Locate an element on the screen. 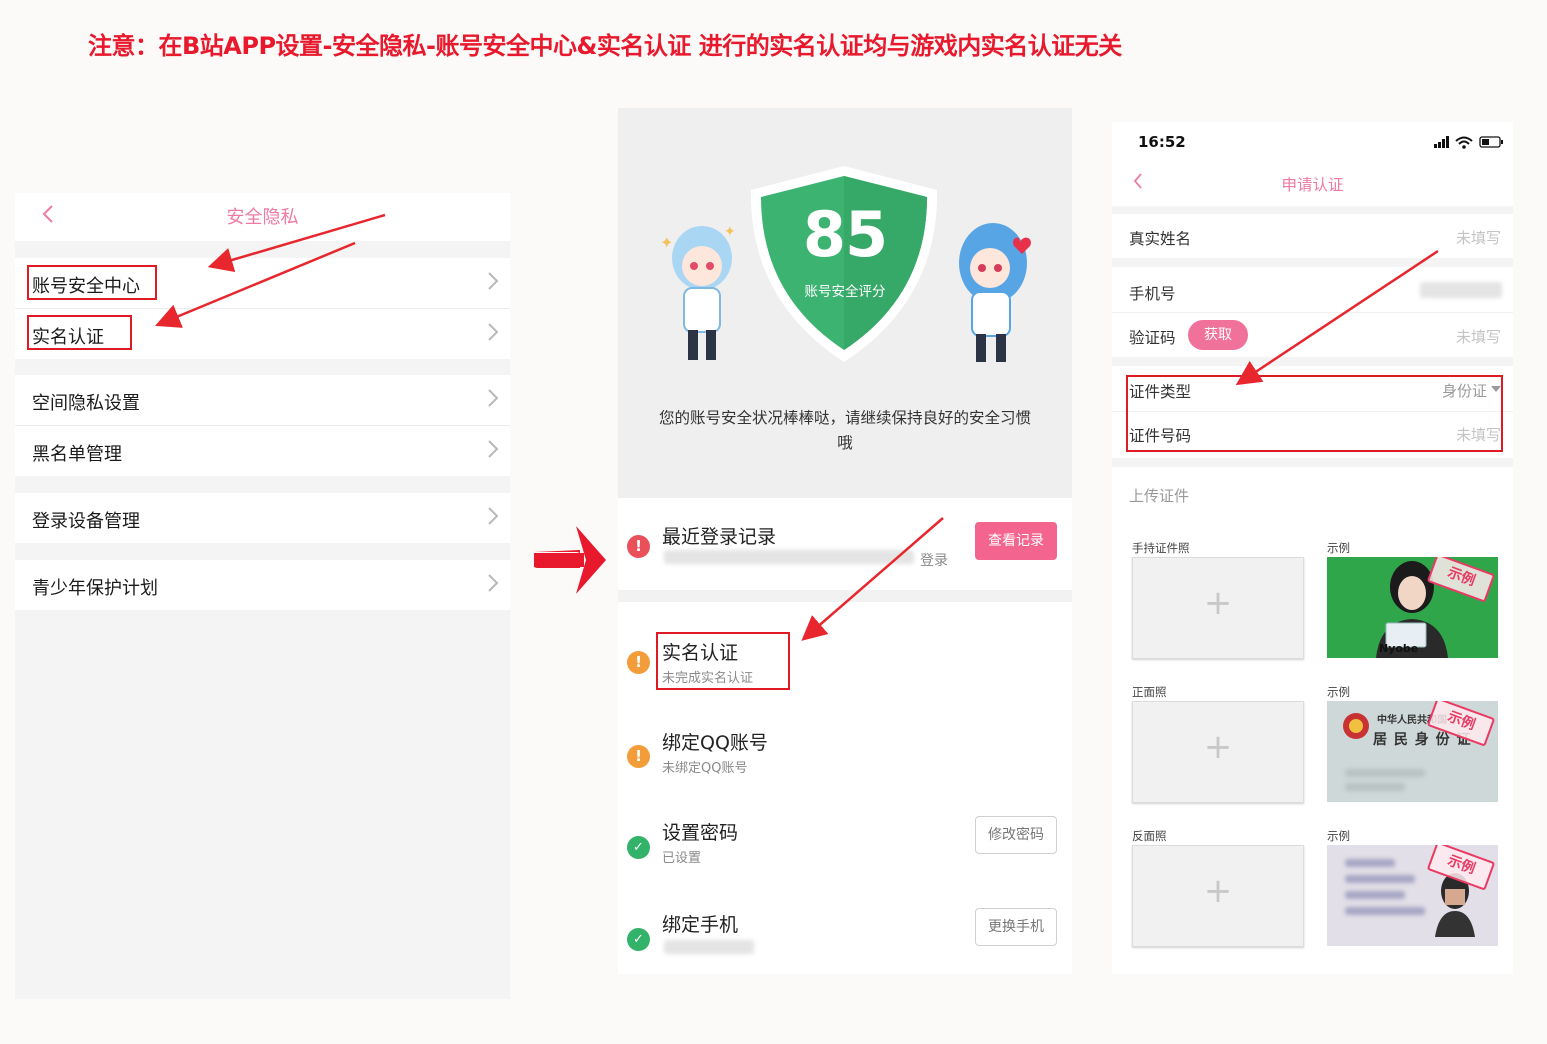 Image resolution: width=1547 pixels, height=1044 pixels. name-input: 未填写 is located at coordinates (1478, 237).